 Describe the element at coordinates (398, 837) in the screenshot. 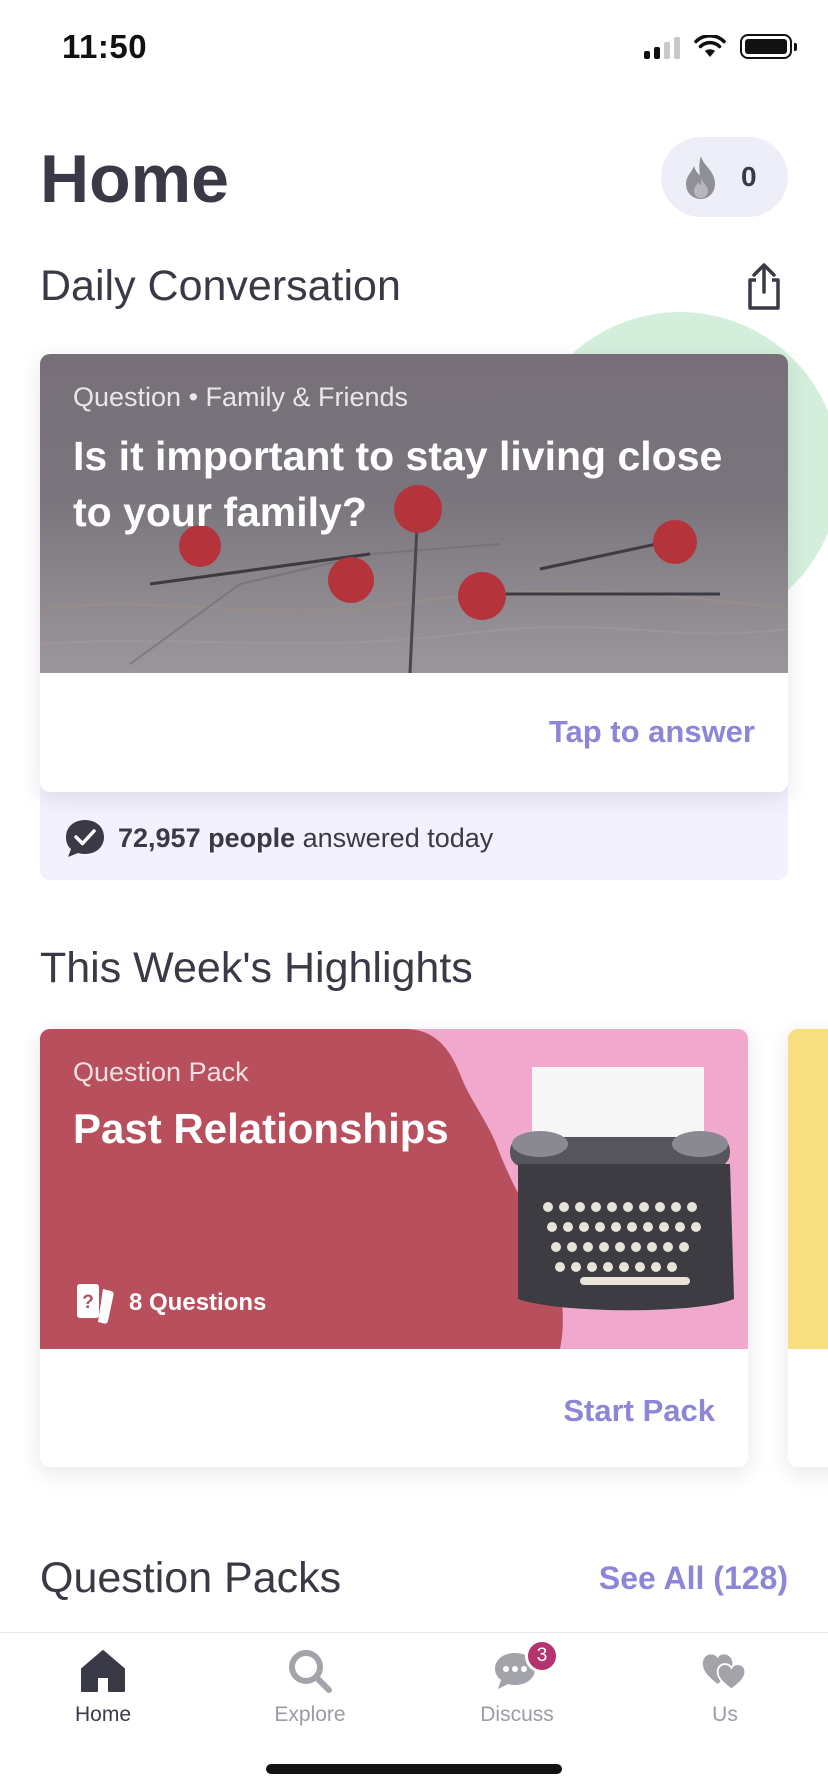

I see `answered-suffix: answered today` at that location.